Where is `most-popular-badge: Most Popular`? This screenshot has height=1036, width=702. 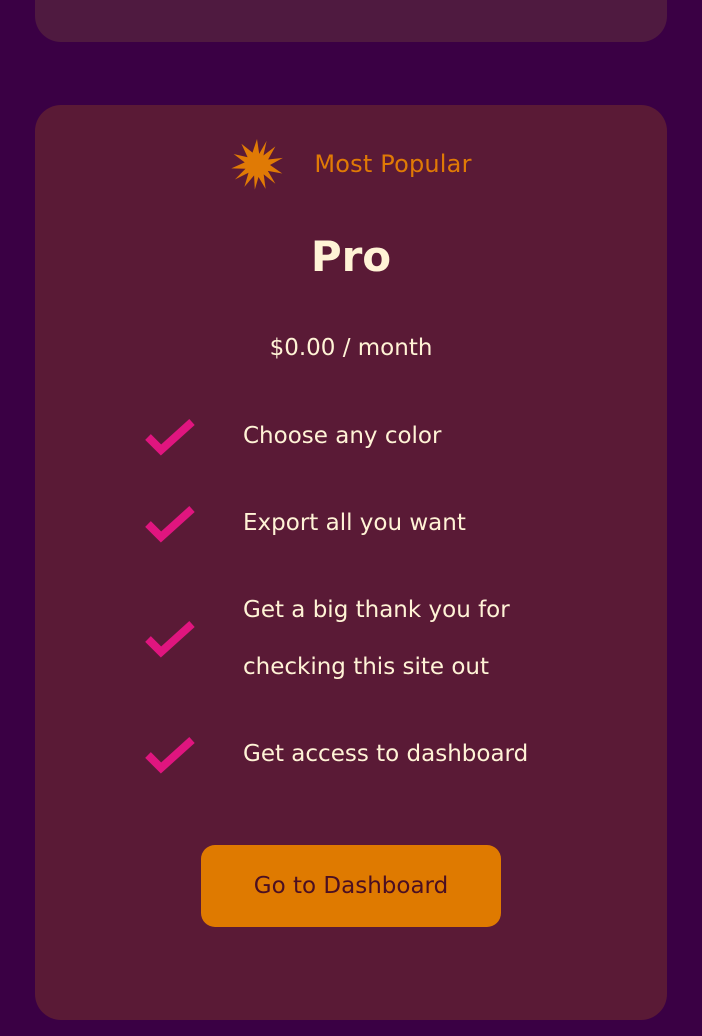 most-popular-badge: Most Popular is located at coordinates (351, 164).